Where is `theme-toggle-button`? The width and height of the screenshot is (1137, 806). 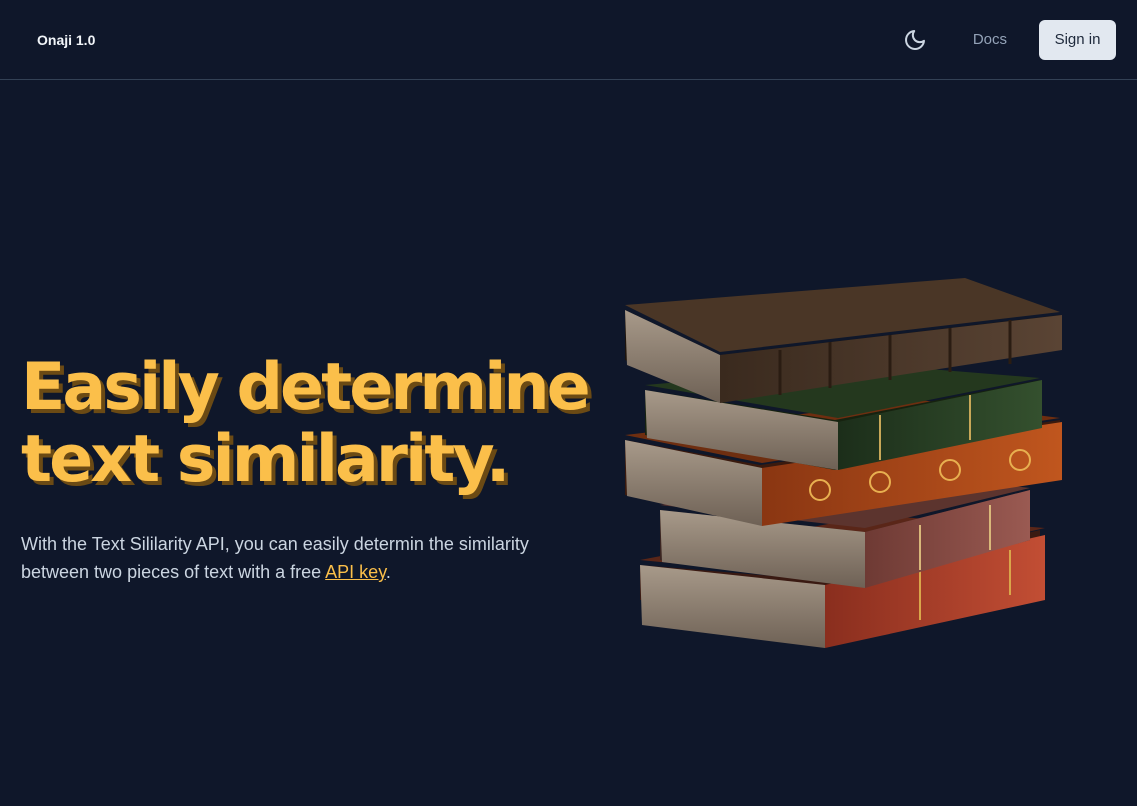
theme-toggle-button is located at coordinates (915, 40).